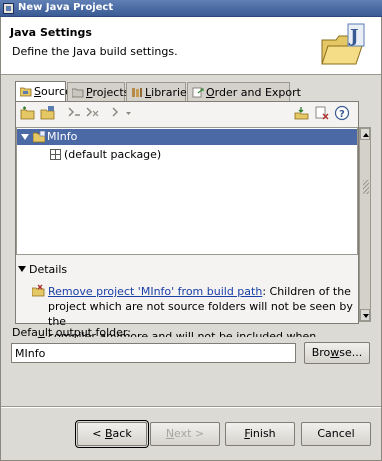  I want to click on java-project-icon, so click(39, 137).